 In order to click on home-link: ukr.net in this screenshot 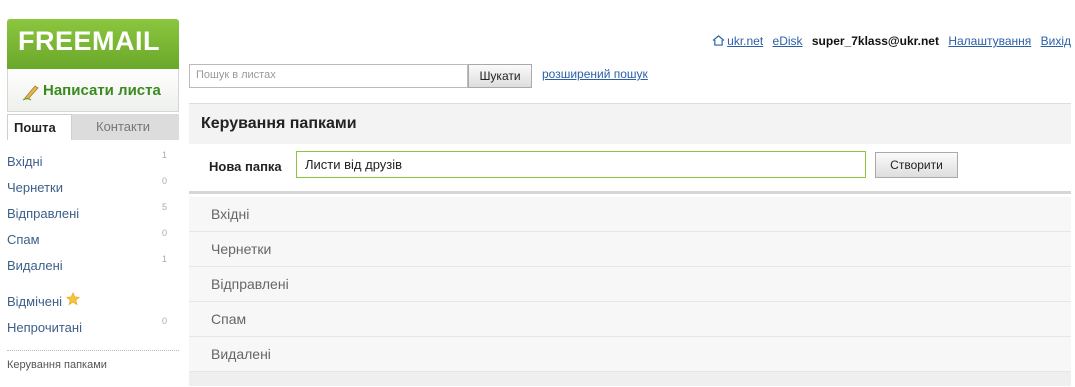, I will do `click(745, 41)`.